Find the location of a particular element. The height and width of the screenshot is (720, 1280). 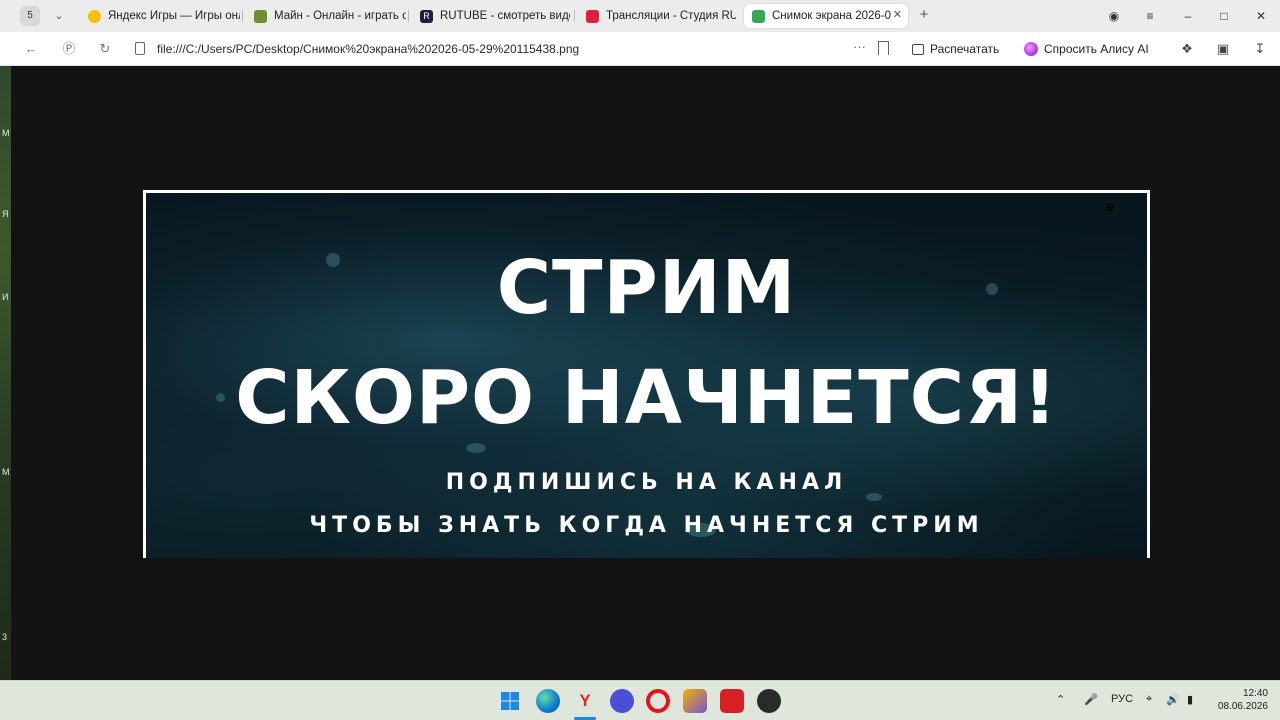

rutube-studio-favicon-icon is located at coordinates (592, 16).